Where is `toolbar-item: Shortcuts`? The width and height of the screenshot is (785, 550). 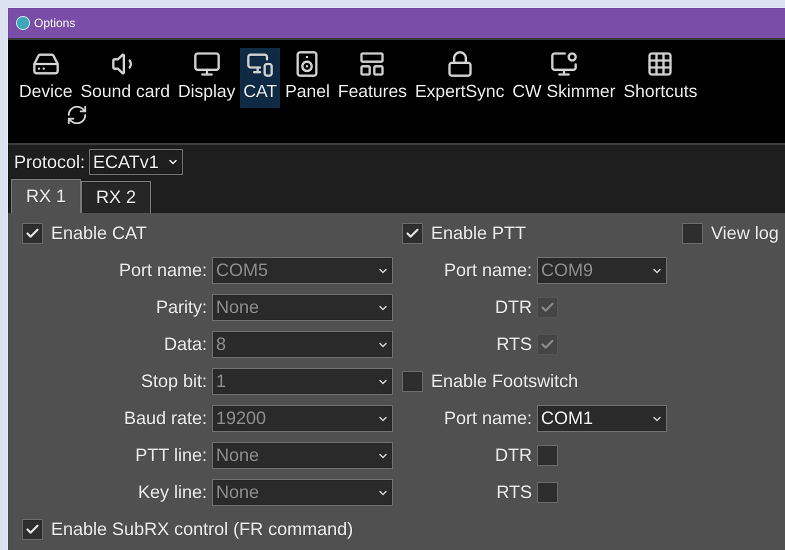 toolbar-item: Shortcuts is located at coordinates (660, 78).